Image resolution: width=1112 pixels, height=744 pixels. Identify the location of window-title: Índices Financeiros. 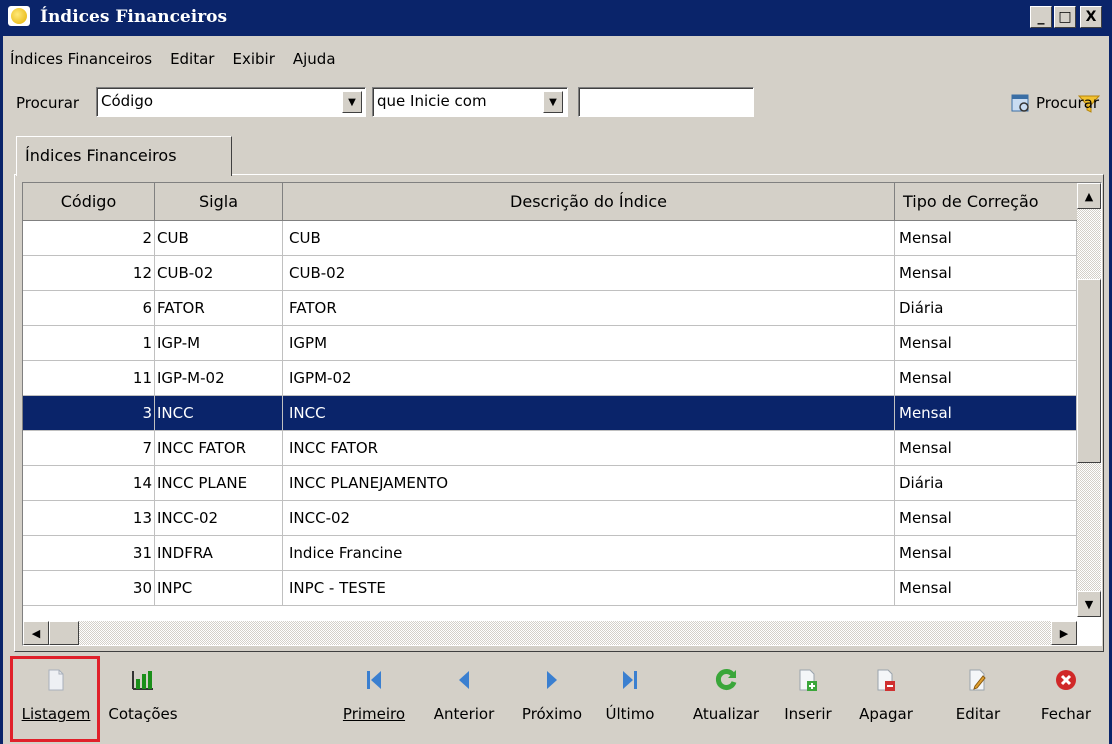
(134, 17).